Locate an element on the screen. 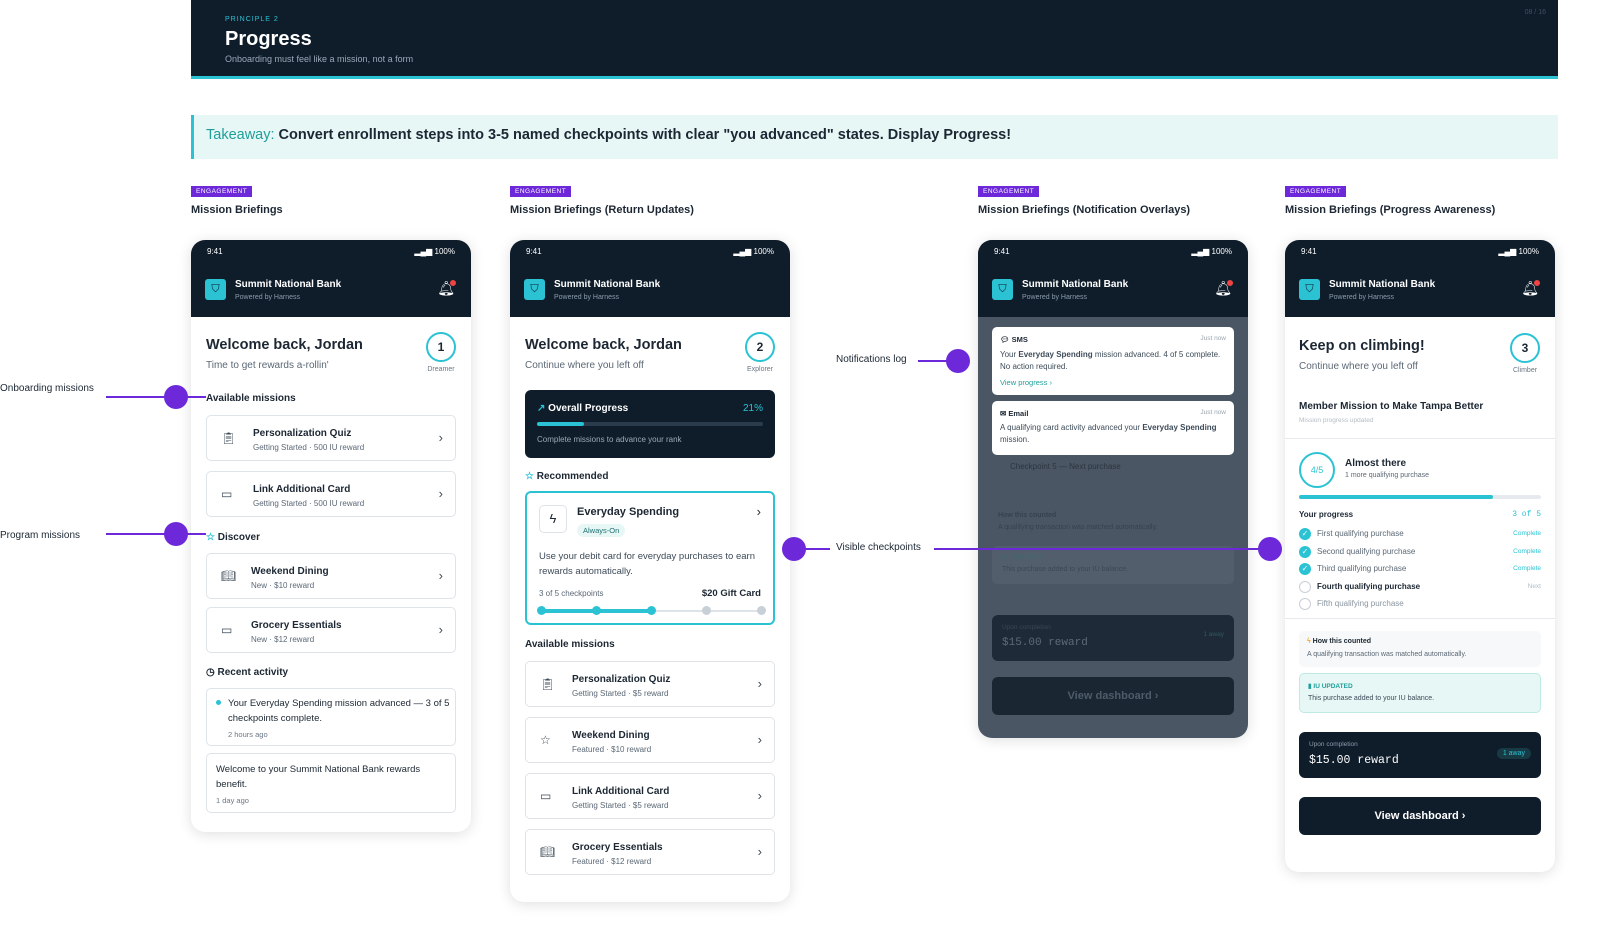  view-dashboard-button: View dashboard › is located at coordinates (1420, 816).